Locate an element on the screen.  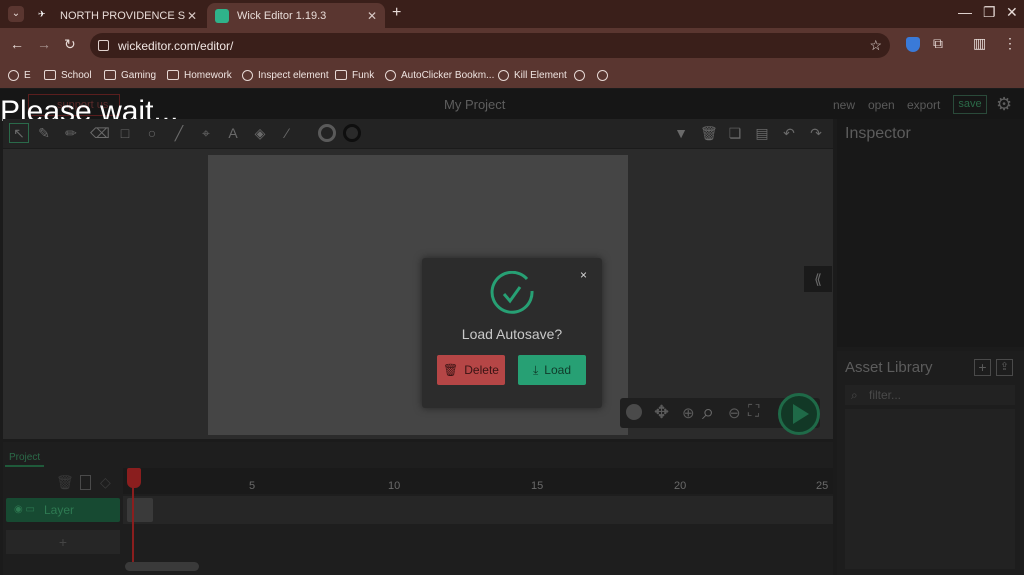
undo-icon: ↶ is located at coordinates (789, 133).